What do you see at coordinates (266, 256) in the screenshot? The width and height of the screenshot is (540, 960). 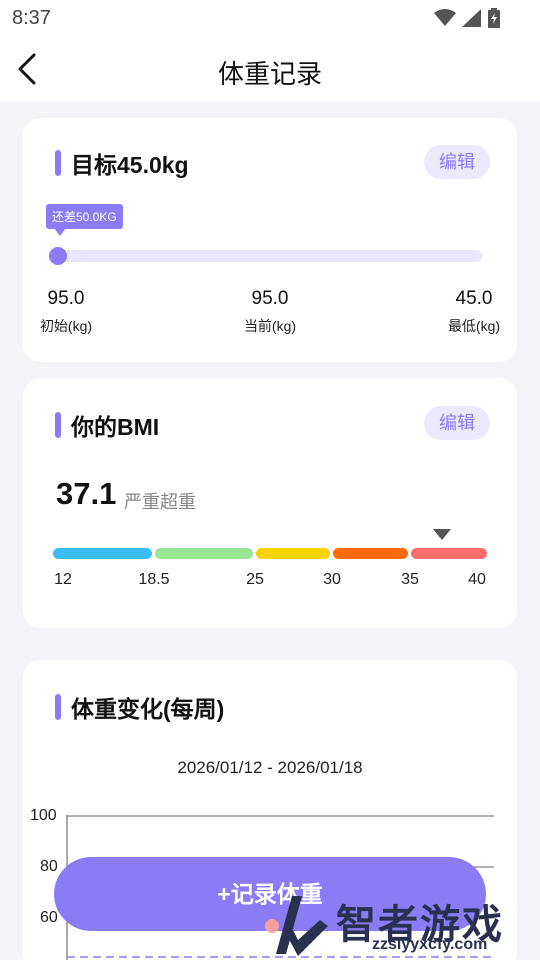 I see `goal-progress-track` at bounding box center [266, 256].